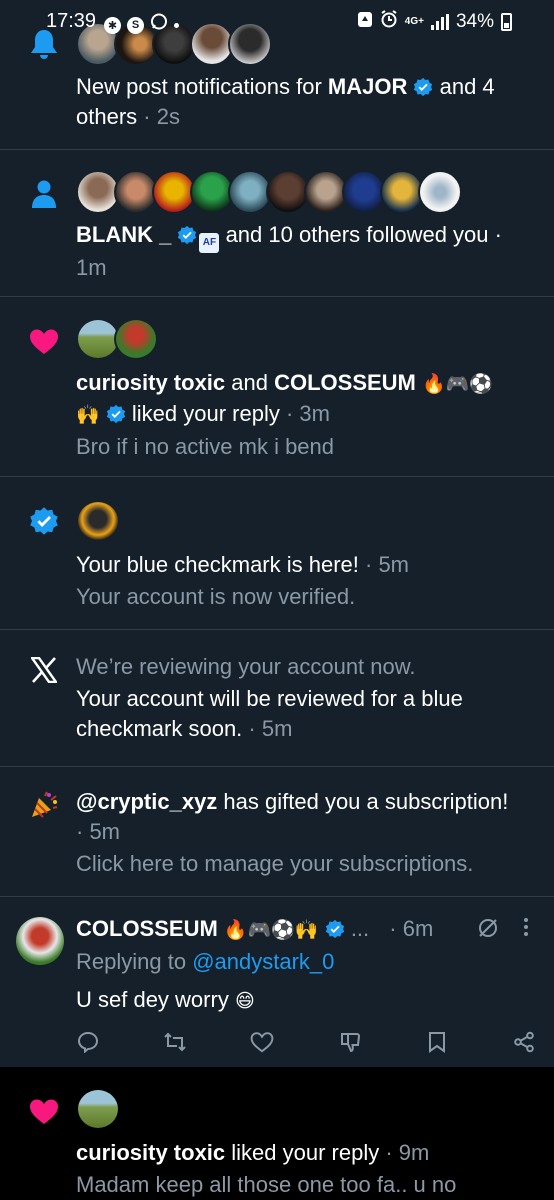  What do you see at coordinates (217, 564) in the screenshot?
I see `notification-title: Your blue checkmark is here!` at bounding box center [217, 564].